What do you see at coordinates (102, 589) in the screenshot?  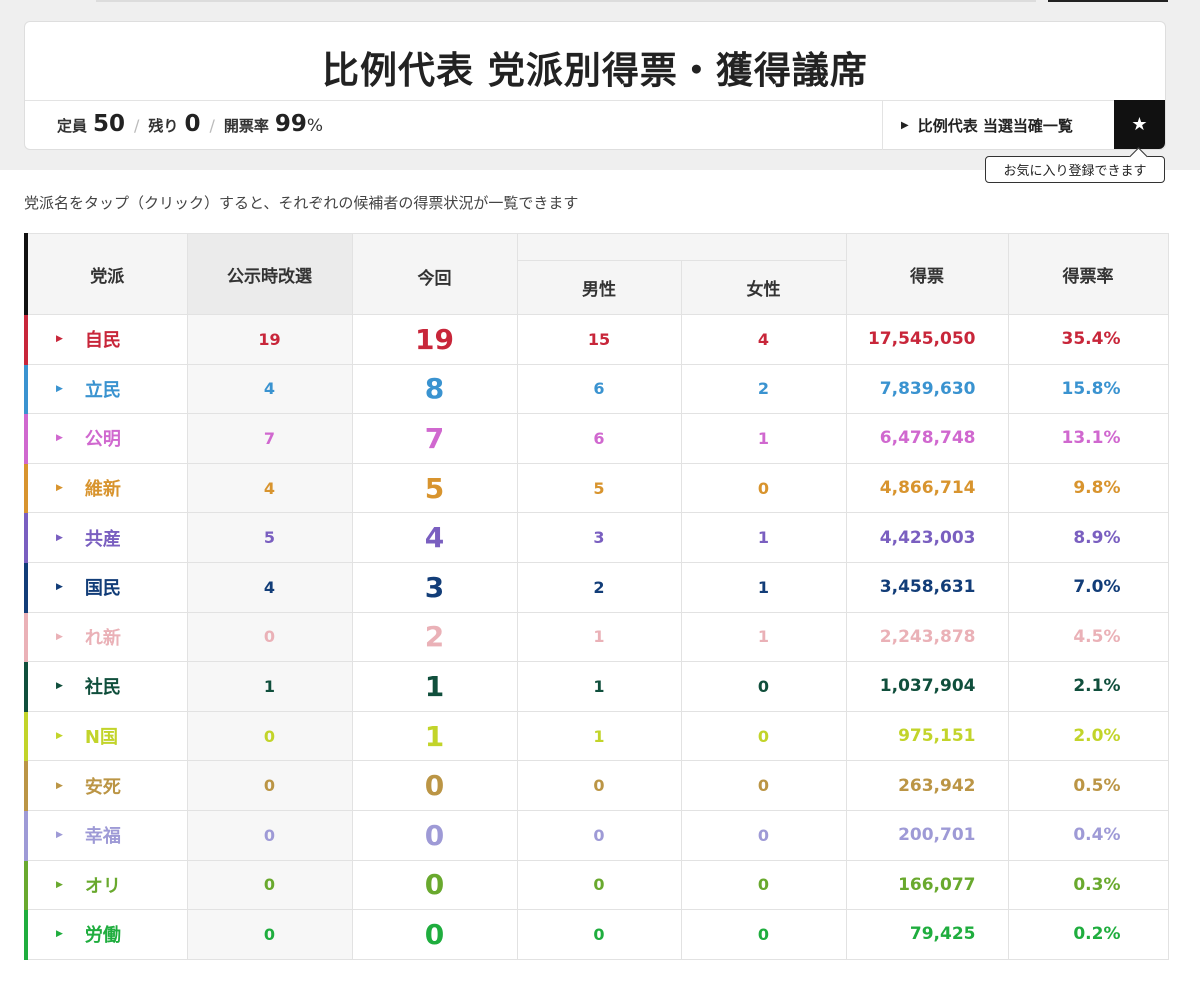 I see `party-name: 国民` at bounding box center [102, 589].